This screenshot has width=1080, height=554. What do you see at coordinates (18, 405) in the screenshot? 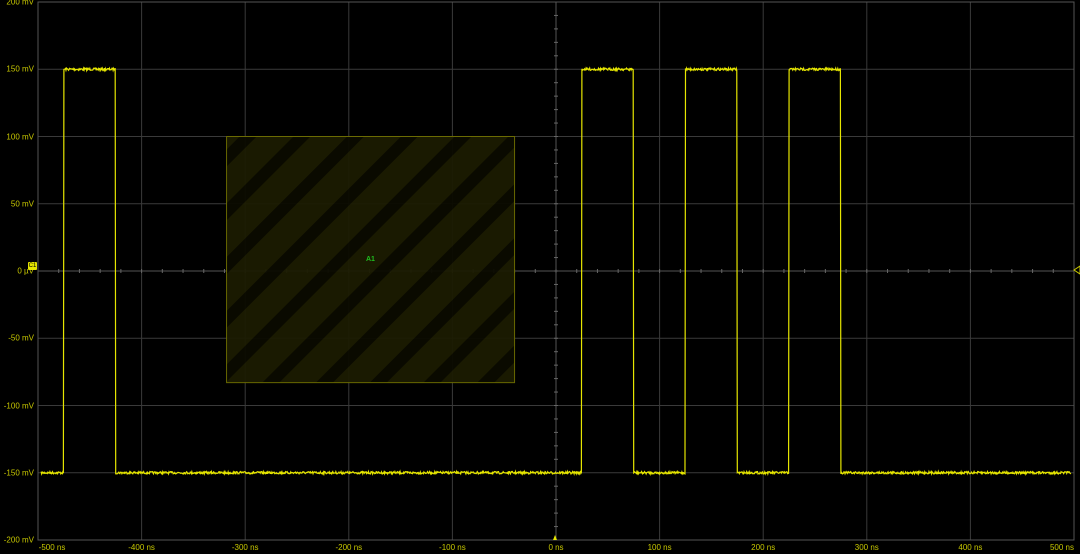
I see `y-axis-label: -100 mV` at bounding box center [18, 405].